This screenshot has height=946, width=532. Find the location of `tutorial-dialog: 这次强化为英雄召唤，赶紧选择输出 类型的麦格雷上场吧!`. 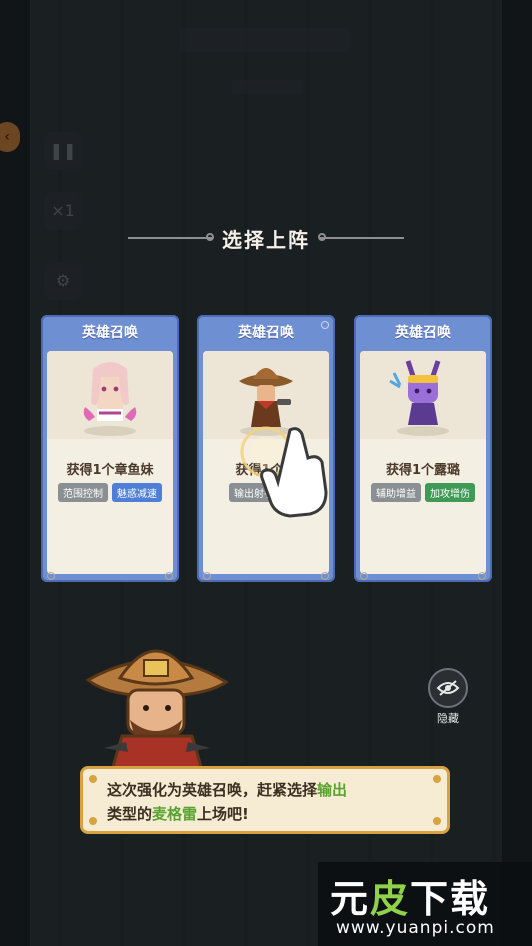

tutorial-dialog: 这次强化为英雄召唤，赶紧选择输出 类型的麦格雷上场吧! is located at coordinates (265, 800).